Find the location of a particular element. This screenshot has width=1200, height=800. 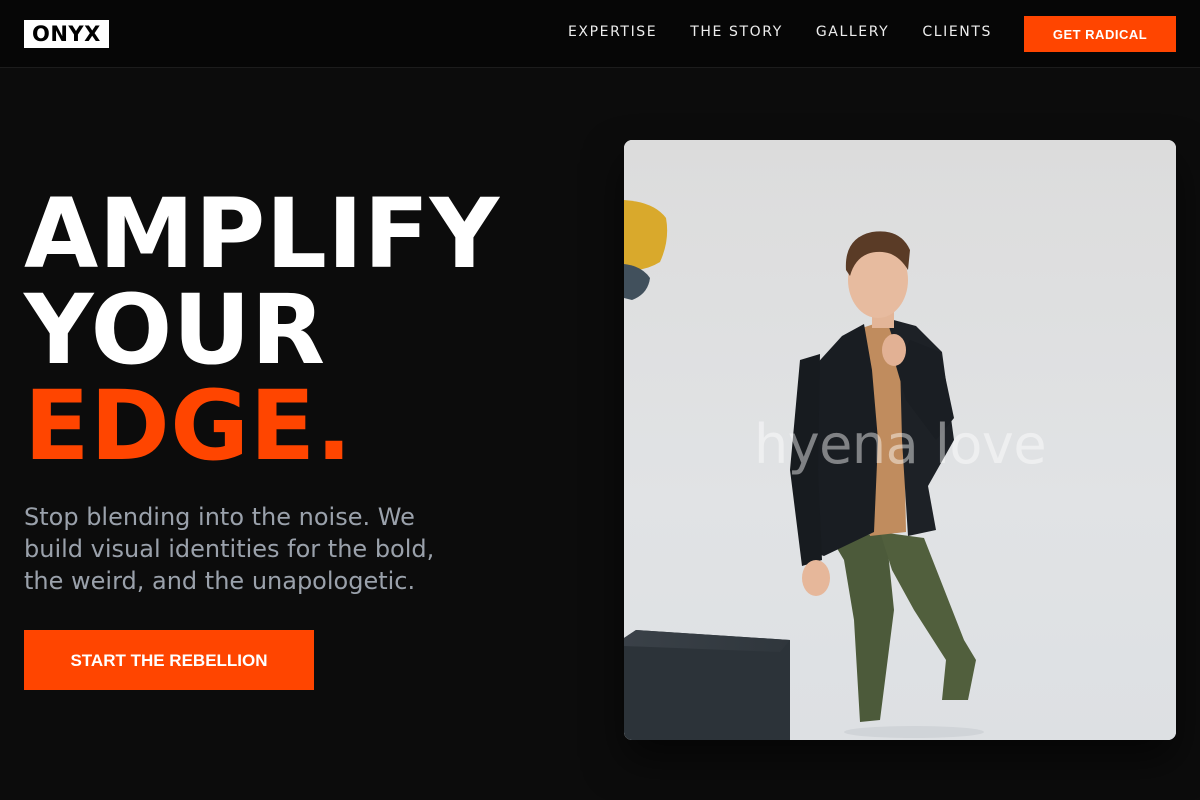

nav-link-the-story: THE STORY is located at coordinates (736, 32).